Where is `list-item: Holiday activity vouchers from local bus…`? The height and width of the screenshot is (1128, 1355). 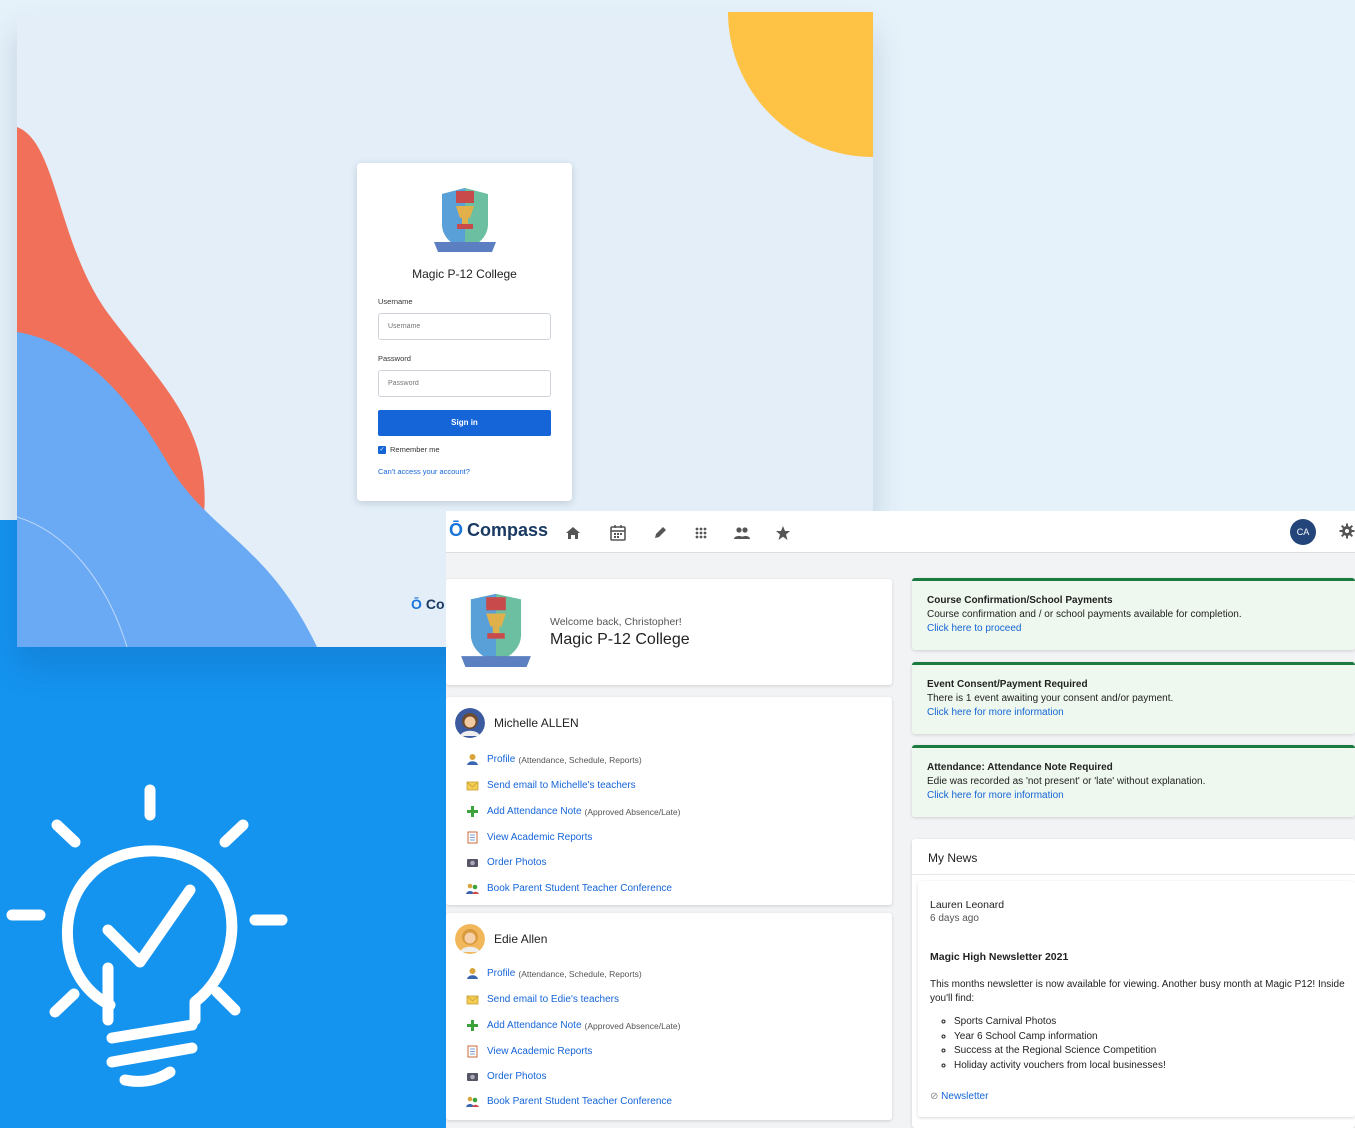
list-item: Holiday activity vouchers from local bus… is located at coordinates (1060, 1066).